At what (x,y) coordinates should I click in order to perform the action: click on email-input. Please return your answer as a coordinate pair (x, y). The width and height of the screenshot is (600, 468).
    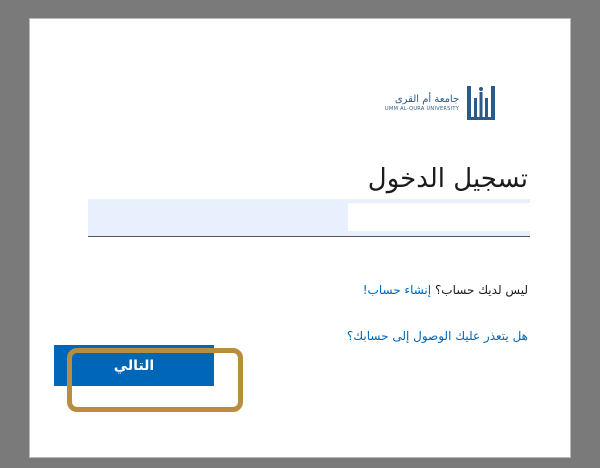
    Looking at the image, I should click on (439, 217).